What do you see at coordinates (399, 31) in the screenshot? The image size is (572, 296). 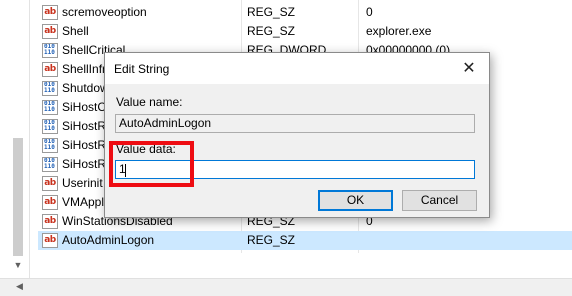 I see `value-data-cell: explorer.exe` at bounding box center [399, 31].